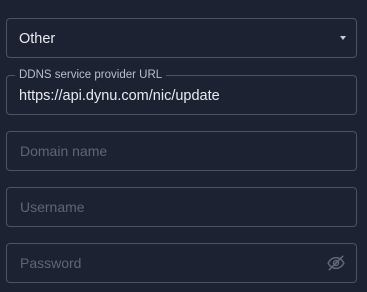 The width and height of the screenshot is (367, 292). What do you see at coordinates (91, 75) in the screenshot?
I see `provider-url-label: DDNS service provider URL` at bounding box center [91, 75].